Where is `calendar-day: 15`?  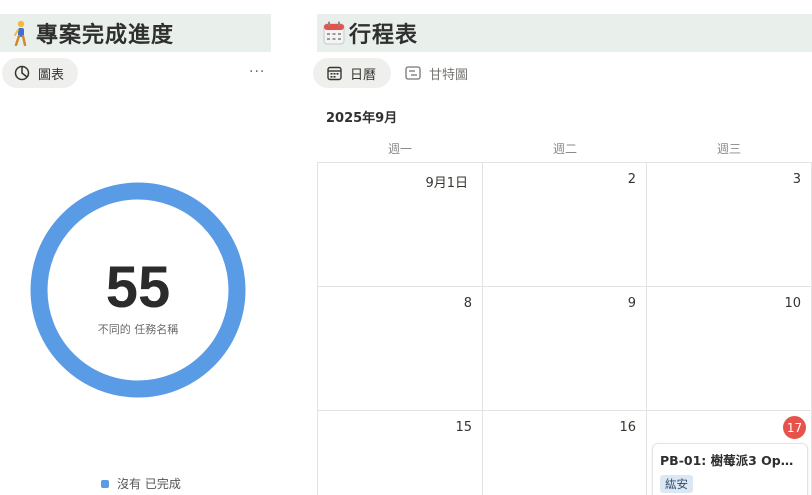
calendar-day: 15 is located at coordinates (397, 427).